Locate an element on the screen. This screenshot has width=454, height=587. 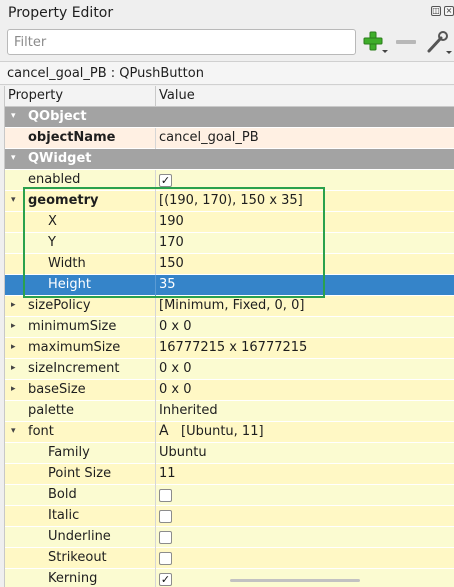
property-row: objectName cancel_goal_PB is located at coordinates (229, 138).